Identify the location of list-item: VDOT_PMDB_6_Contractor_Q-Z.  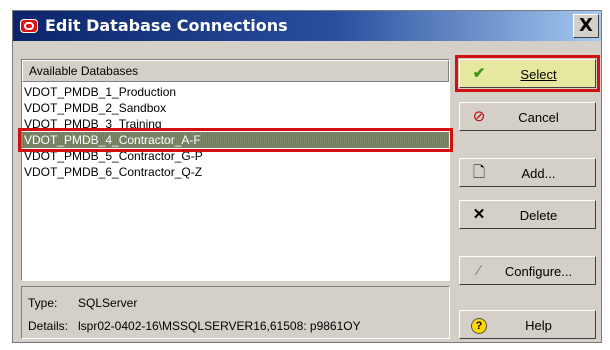
(235, 172).